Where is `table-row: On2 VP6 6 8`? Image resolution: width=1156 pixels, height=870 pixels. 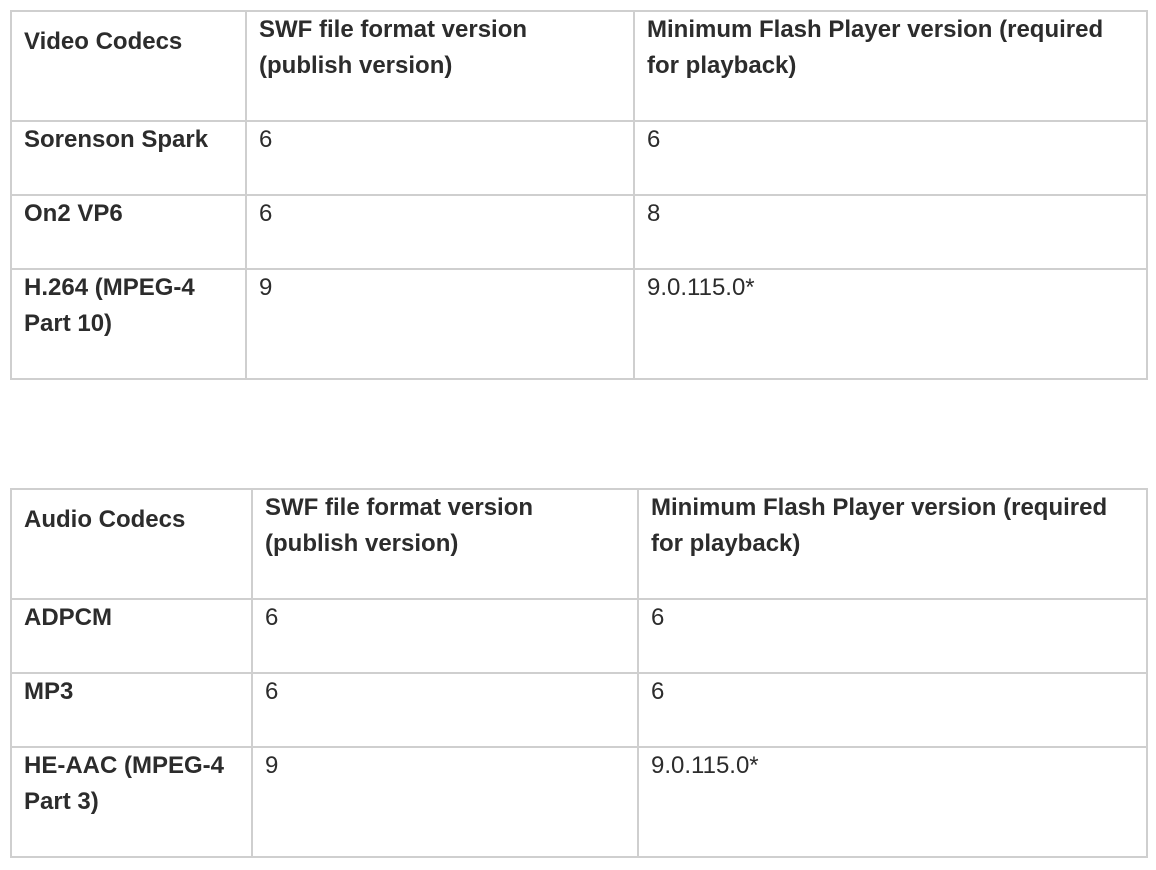
table-row: On2 VP6 6 8 is located at coordinates (579, 232).